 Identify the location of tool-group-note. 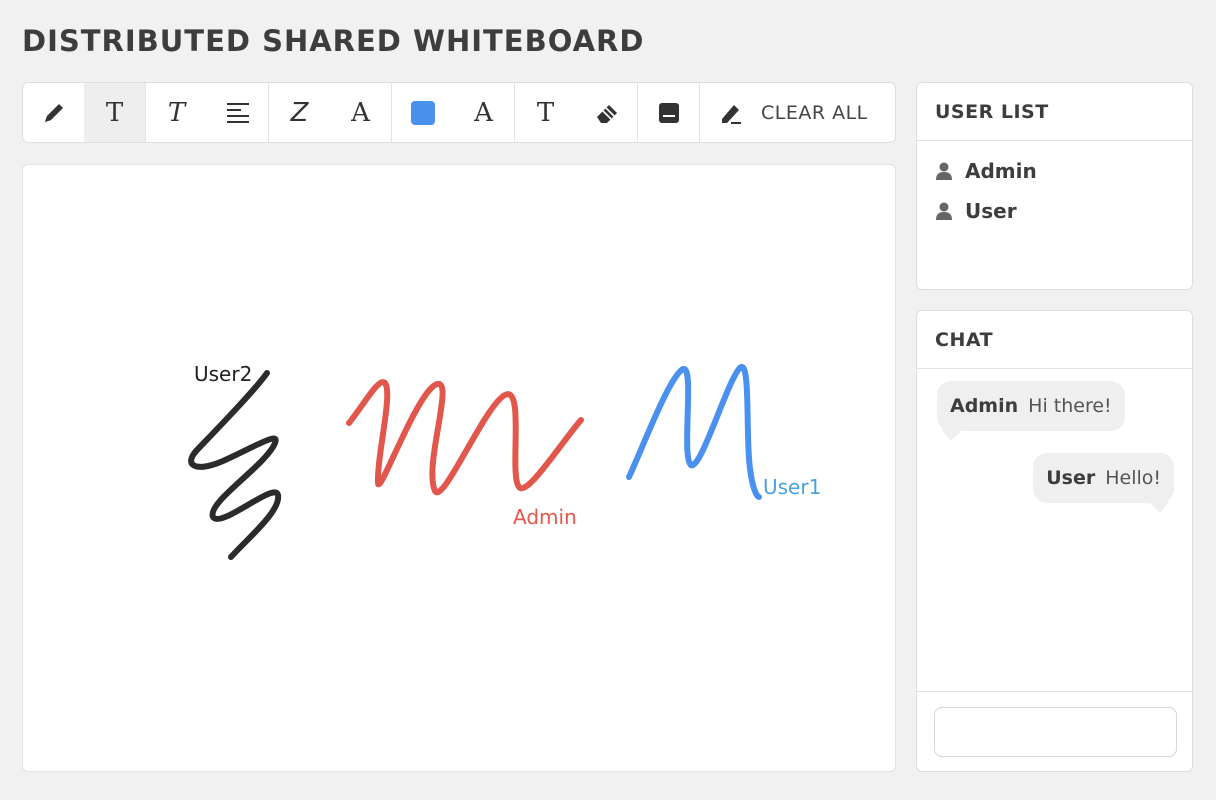
(669, 112).